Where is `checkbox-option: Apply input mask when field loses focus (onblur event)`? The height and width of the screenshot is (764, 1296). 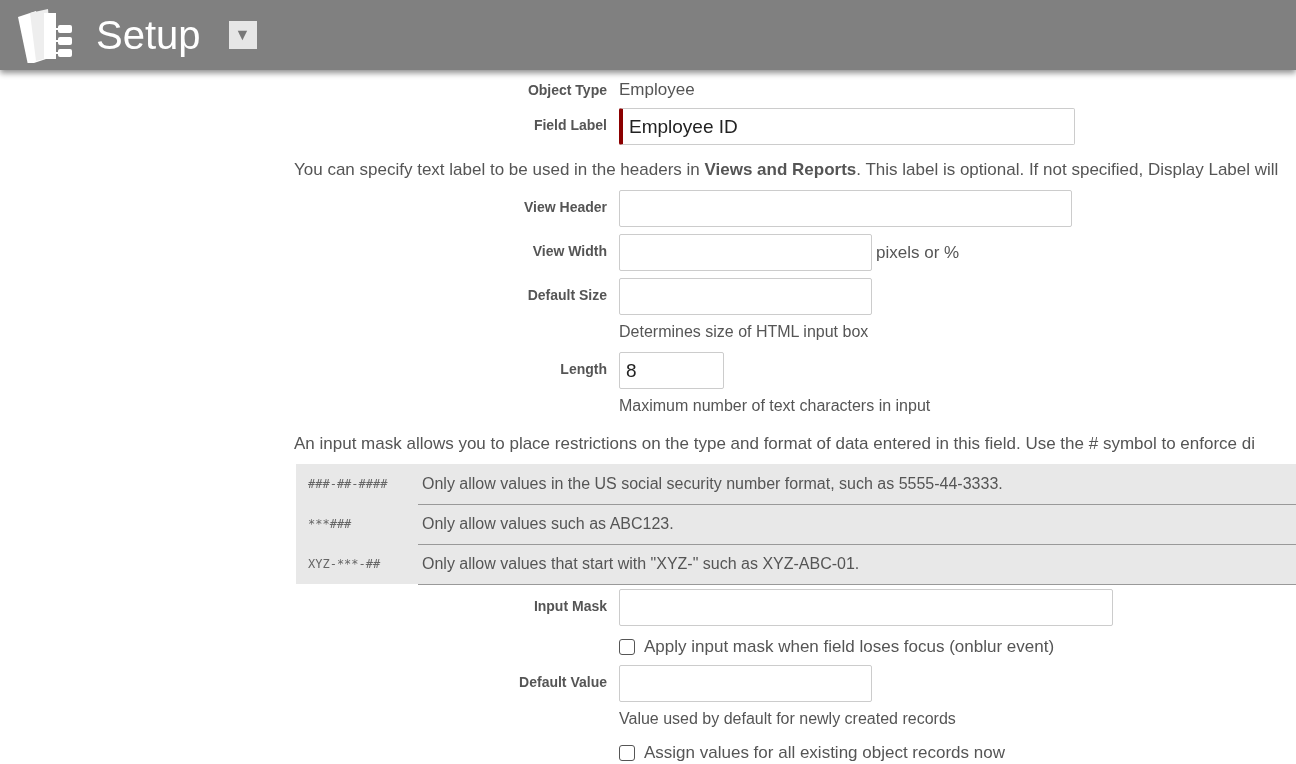 checkbox-option: Apply input mask when field loses focus (onblur event) is located at coordinates (837, 645).